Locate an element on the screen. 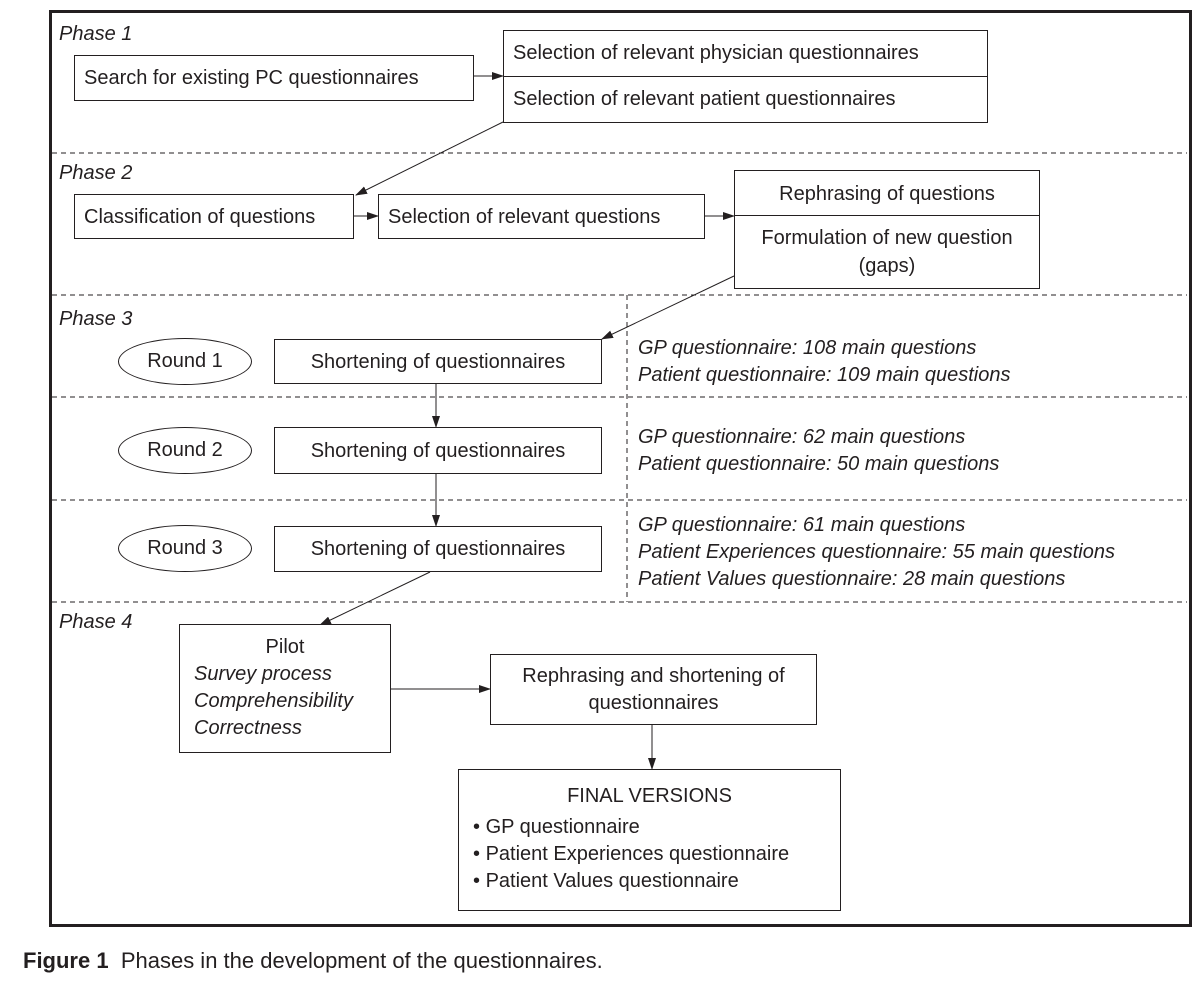 This screenshot has height=991, width=1198. round-2-shortening-box: Shortening of questionnaires is located at coordinates (438, 450).